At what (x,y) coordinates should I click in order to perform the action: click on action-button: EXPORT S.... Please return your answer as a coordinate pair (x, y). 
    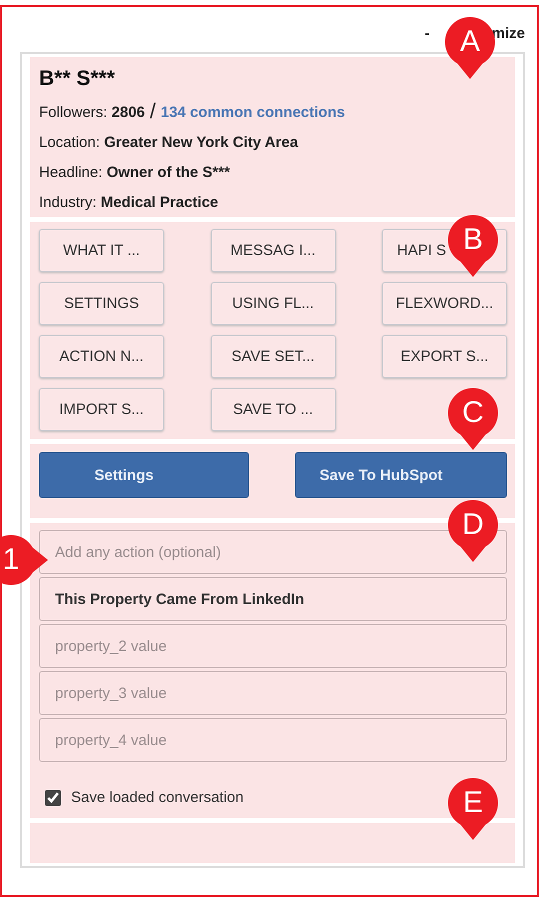
    Looking at the image, I should click on (444, 356).